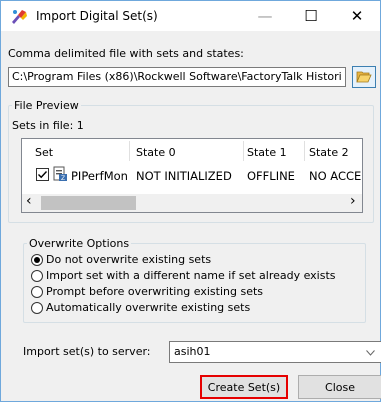 The height and width of the screenshot is (402, 381). I want to click on option-label: Prompt before overwriting existing sets, so click(154, 291).